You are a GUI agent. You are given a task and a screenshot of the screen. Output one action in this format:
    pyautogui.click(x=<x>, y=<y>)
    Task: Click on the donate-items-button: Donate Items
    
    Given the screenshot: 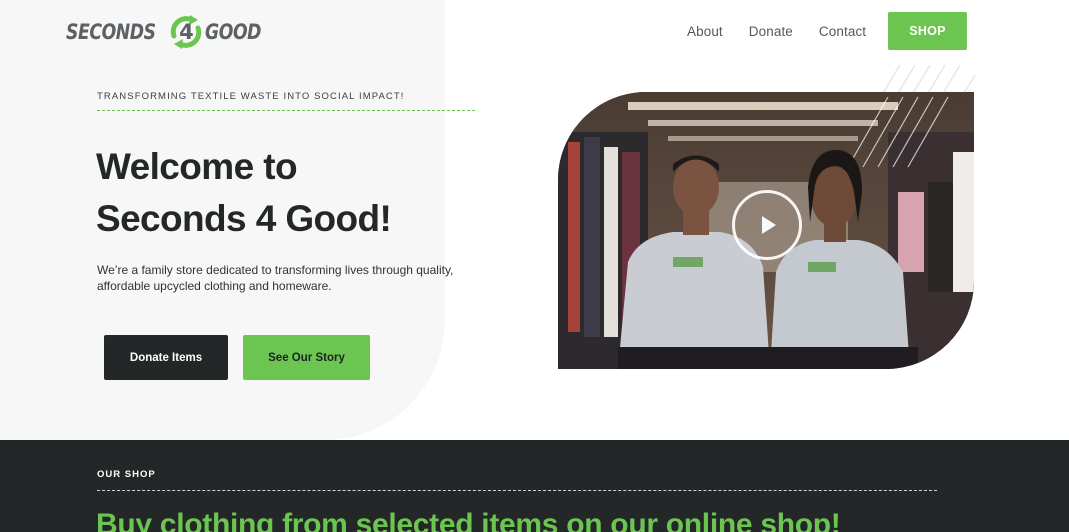 What is the action you would take?
    pyautogui.click(x=166, y=357)
    